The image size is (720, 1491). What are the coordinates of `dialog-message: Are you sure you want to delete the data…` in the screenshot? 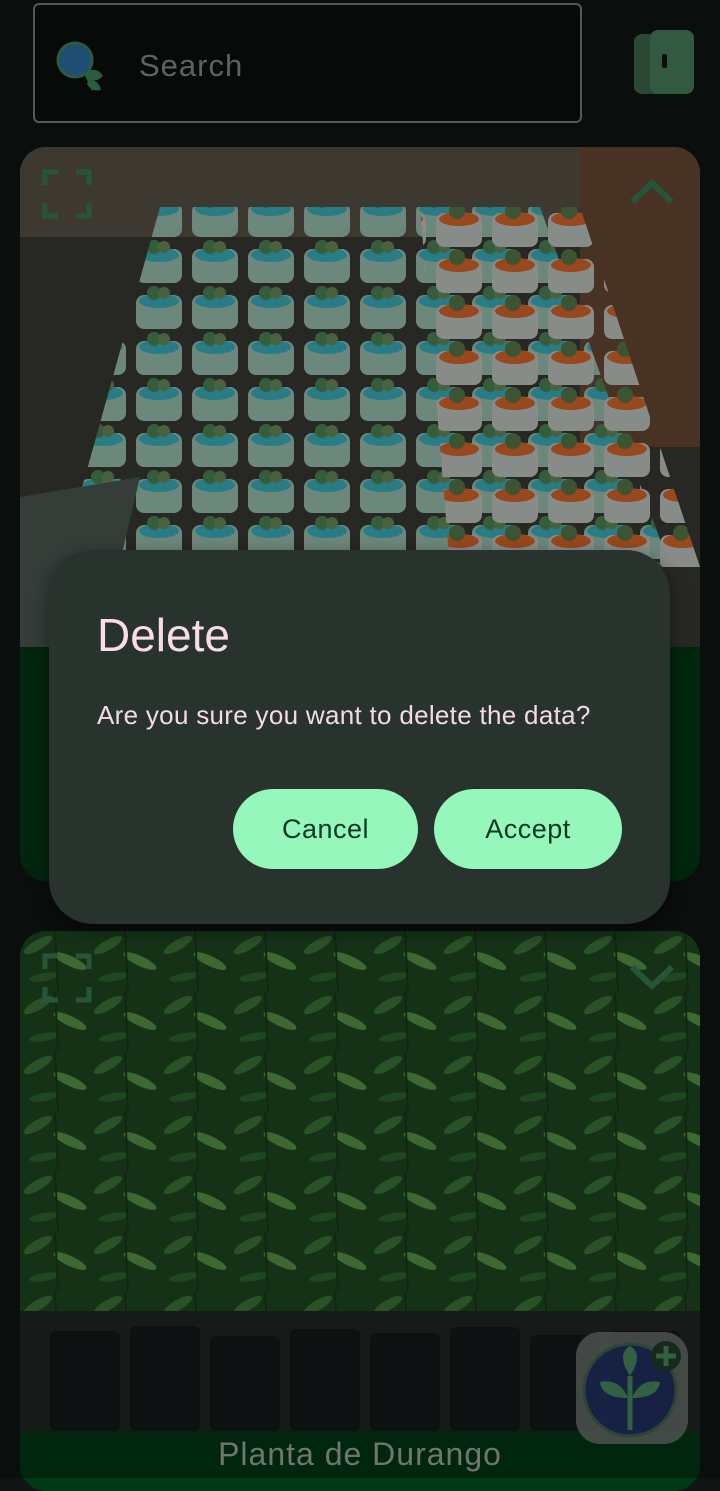 It's located at (344, 715).